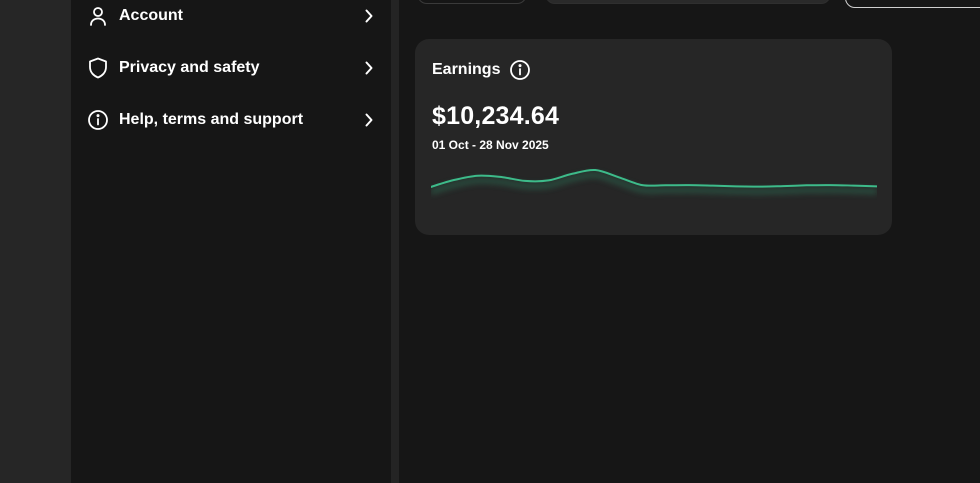 The width and height of the screenshot is (980, 483). Describe the element at coordinates (654, 181) in the screenshot. I see `earnings-sparkline` at that location.